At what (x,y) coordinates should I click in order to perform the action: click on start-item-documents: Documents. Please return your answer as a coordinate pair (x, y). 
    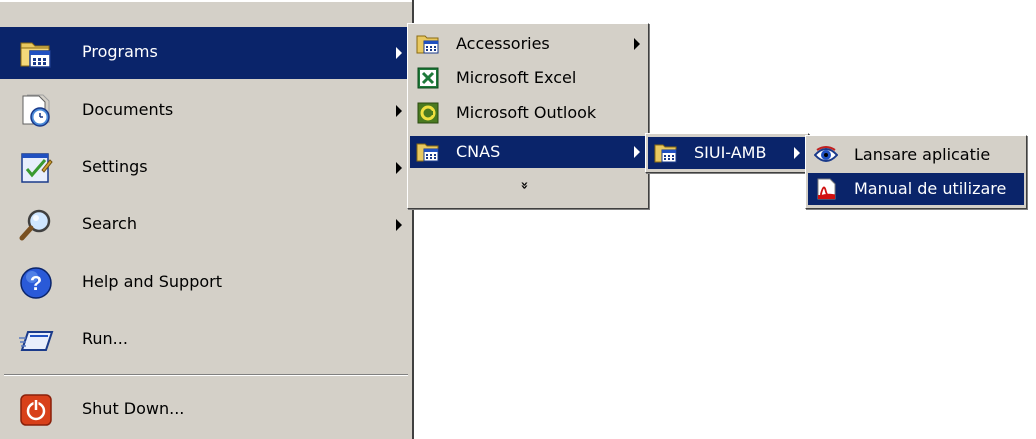
    Looking at the image, I should click on (205, 111).